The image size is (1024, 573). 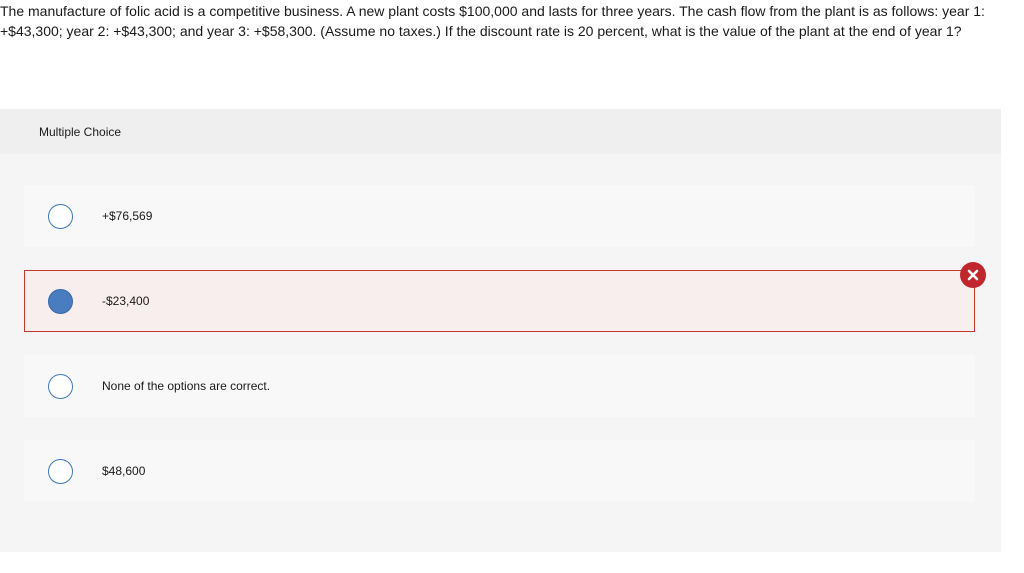 What do you see at coordinates (127, 216) in the screenshot?
I see `option-label: +$76,569` at bounding box center [127, 216].